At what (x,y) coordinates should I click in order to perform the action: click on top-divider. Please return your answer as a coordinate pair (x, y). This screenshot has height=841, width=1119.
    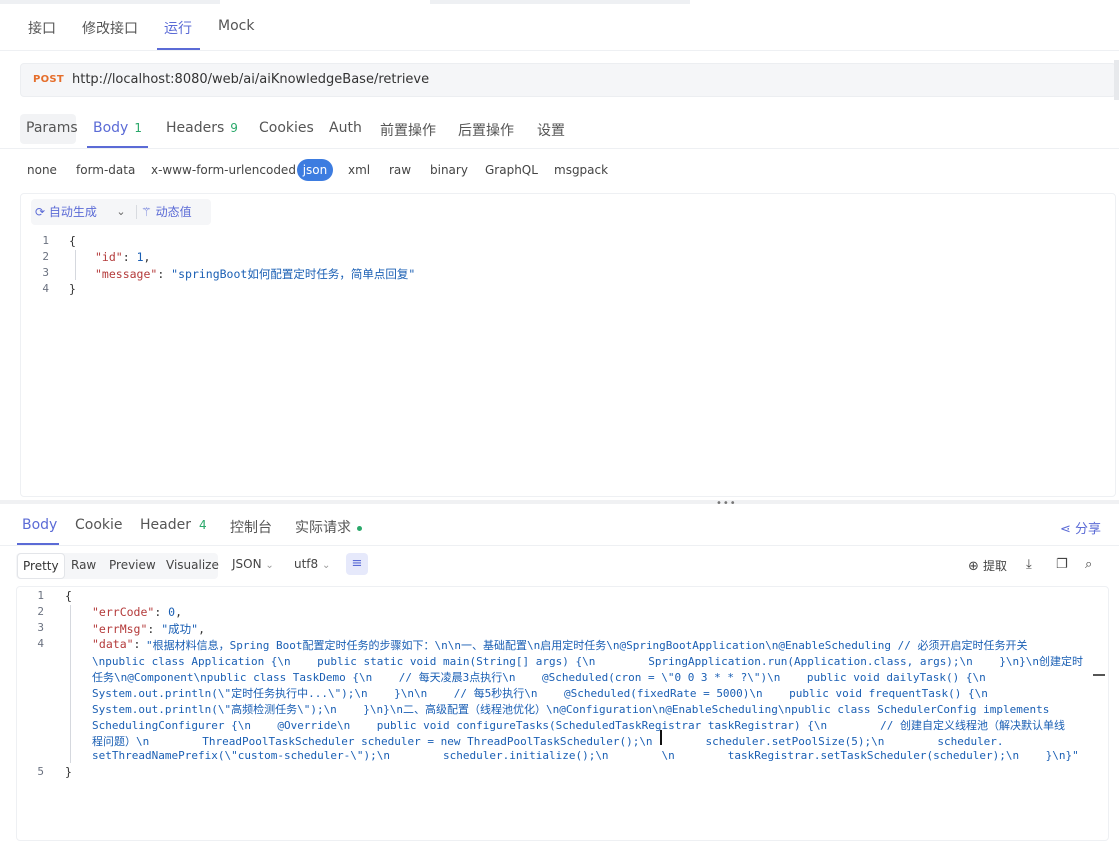
    Looking at the image, I should click on (560, 2).